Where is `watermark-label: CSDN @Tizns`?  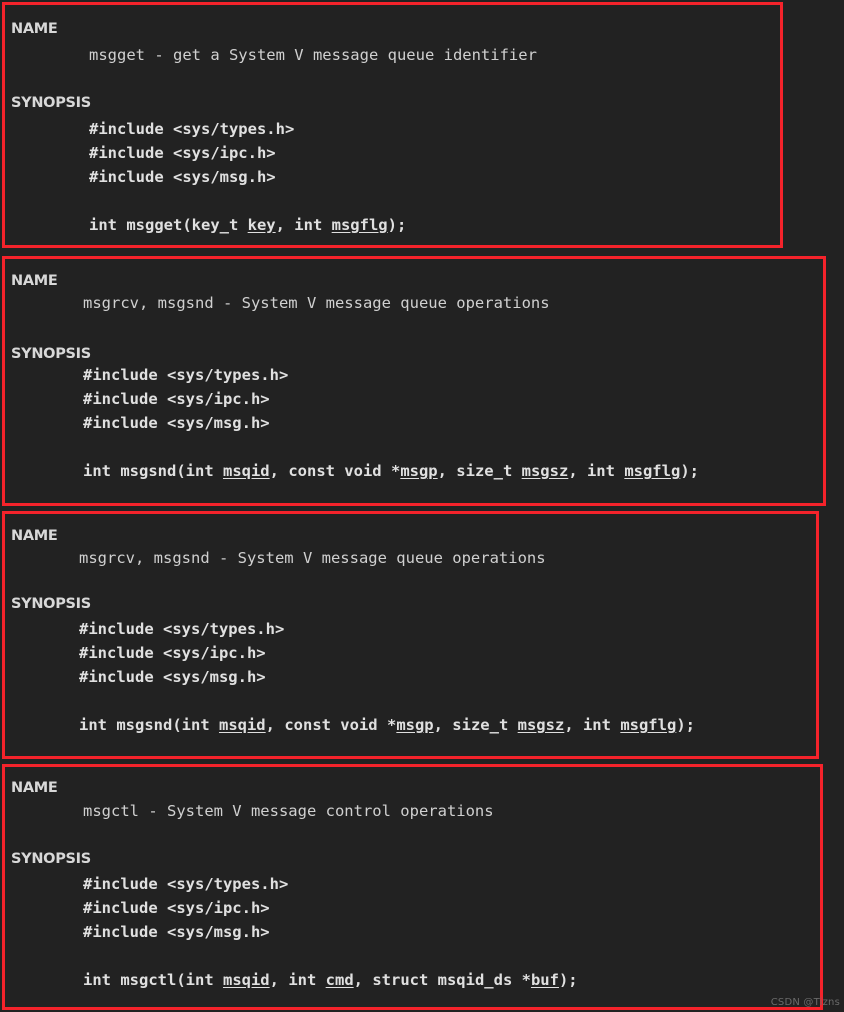
watermark-label: CSDN @Tizns is located at coordinates (805, 1002).